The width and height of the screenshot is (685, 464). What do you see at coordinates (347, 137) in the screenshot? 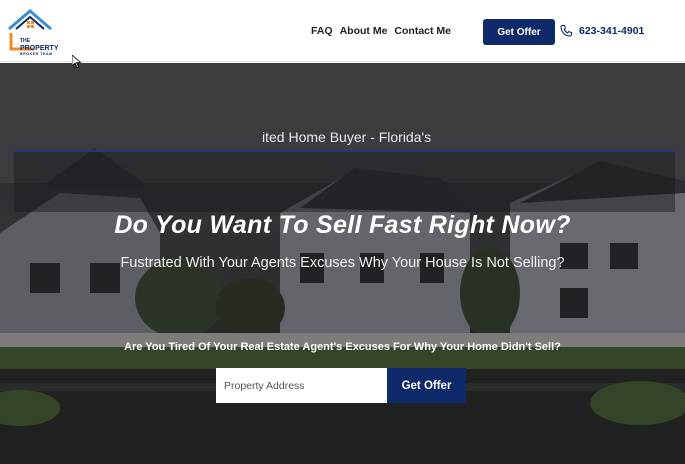
I see `hero-ticker-text: ited Home Buyer - Florida's` at bounding box center [347, 137].